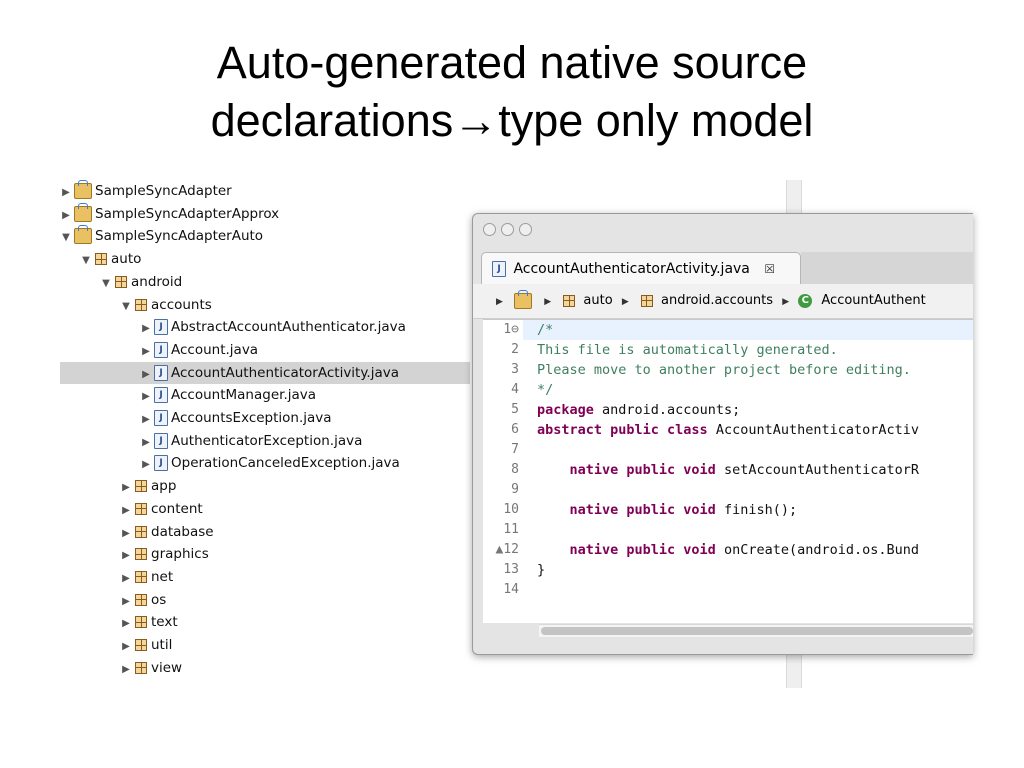  Describe the element at coordinates (265, 282) in the screenshot. I see `tree-item: ▼ android` at that location.